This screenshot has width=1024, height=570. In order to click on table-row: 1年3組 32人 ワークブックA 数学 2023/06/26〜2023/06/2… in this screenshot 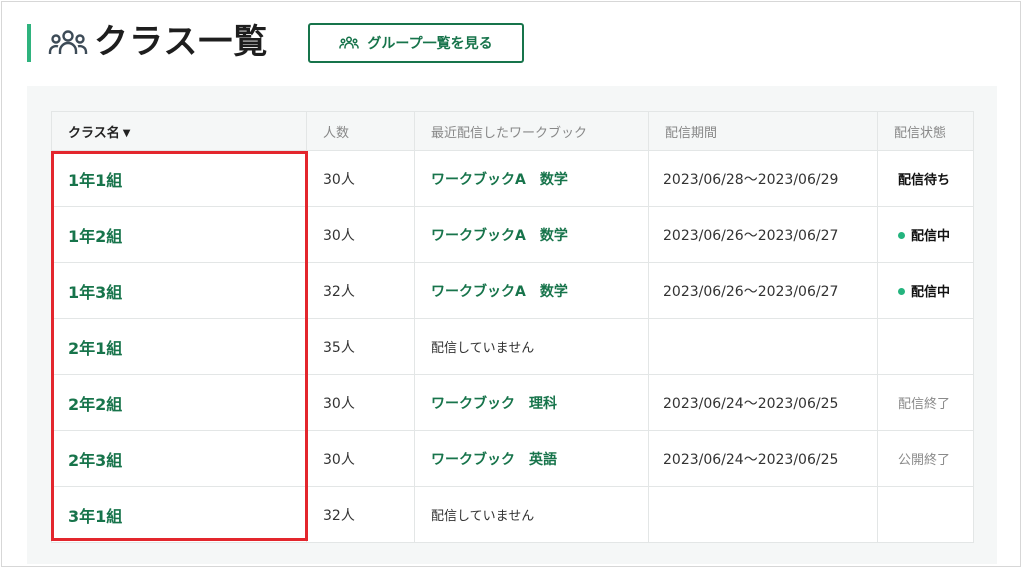, I will do `click(512, 290)`.